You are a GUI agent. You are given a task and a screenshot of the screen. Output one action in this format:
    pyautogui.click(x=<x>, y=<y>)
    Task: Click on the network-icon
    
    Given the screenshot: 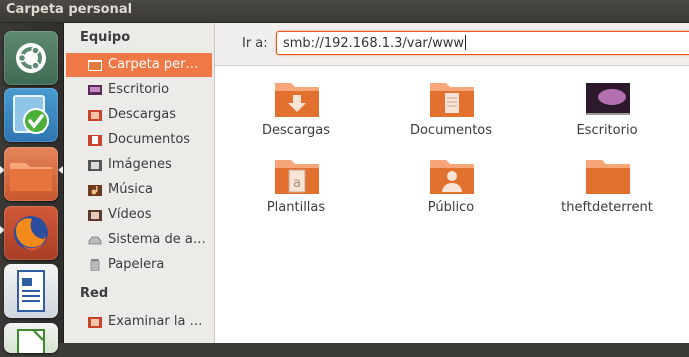 What is the action you would take?
    pyautogui.click(x=95, y=322)
    